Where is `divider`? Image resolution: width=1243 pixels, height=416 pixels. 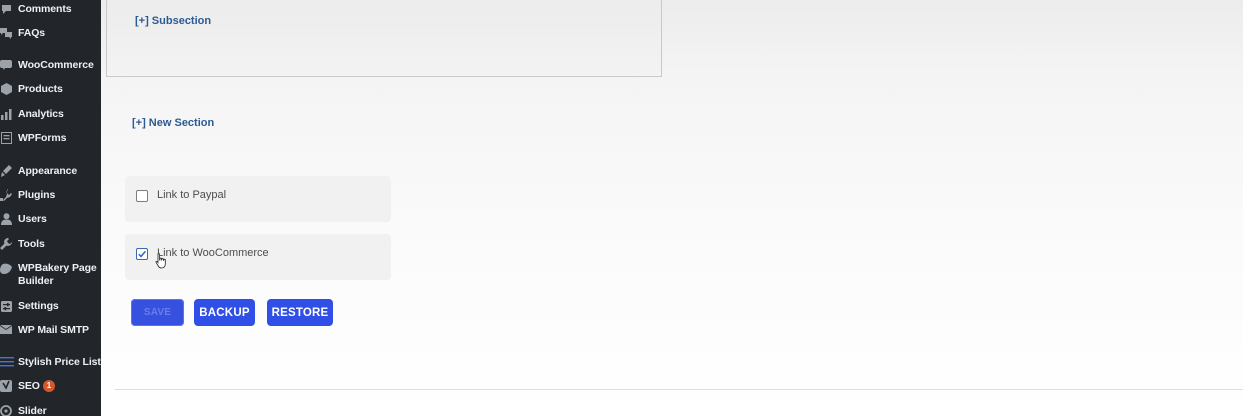 divider is located at coordinates (679, 389).